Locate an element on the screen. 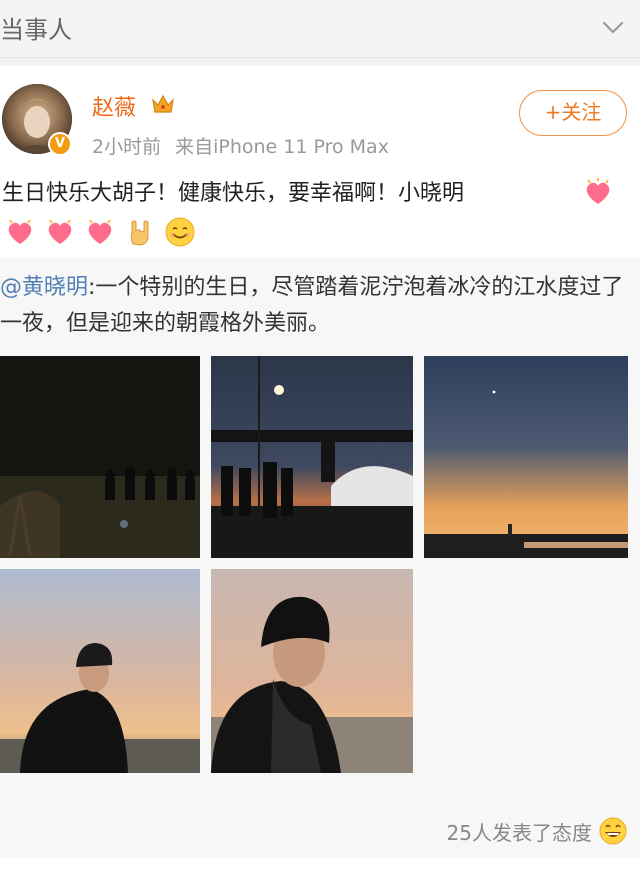  author-name: 赵薇 is located at coordinates (114, 106).